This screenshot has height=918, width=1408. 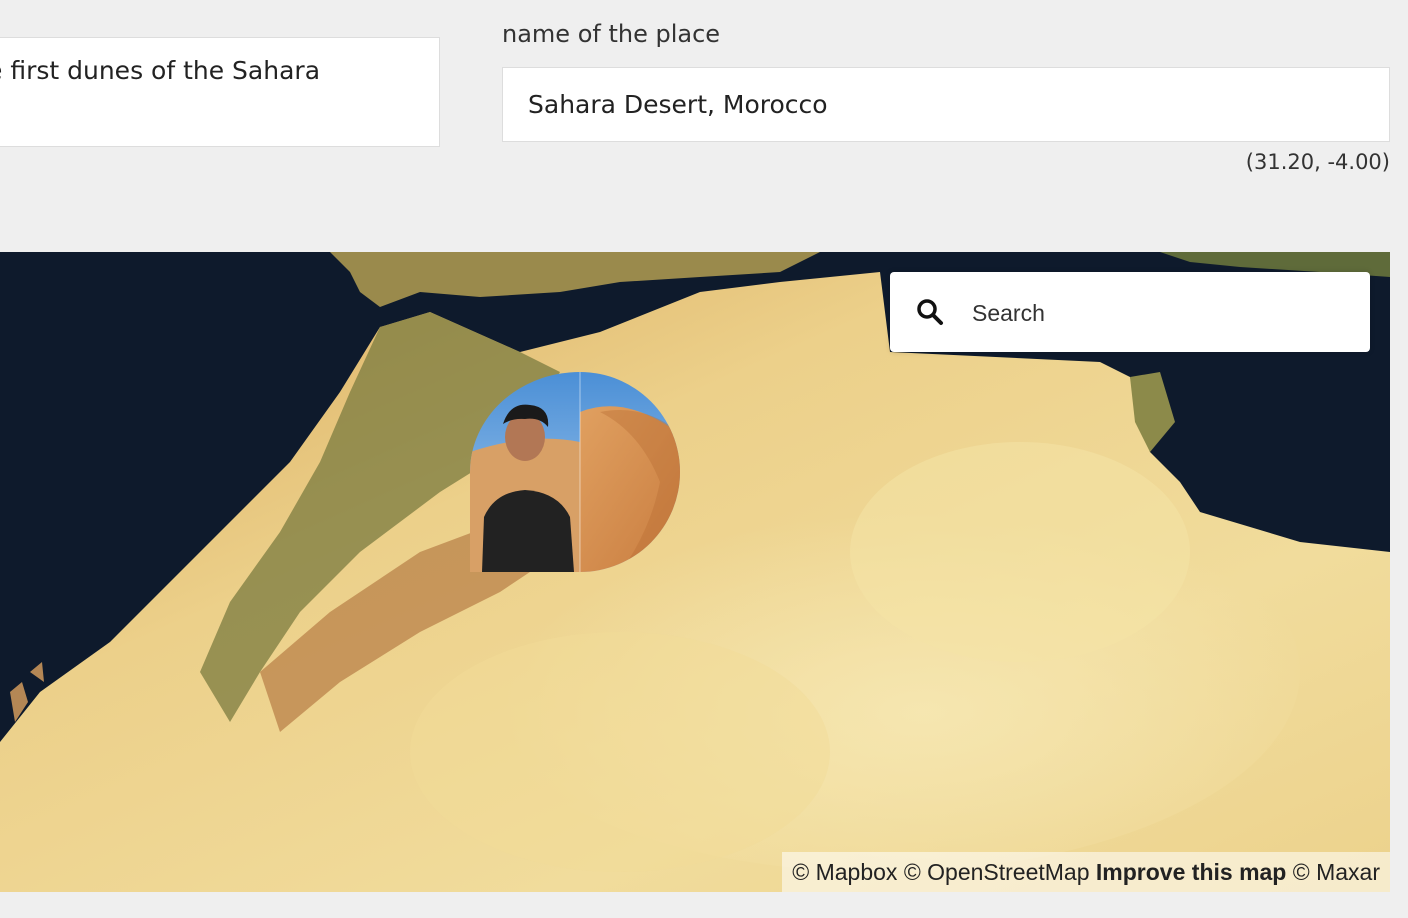 I want to click on mapbox-attribution: © Mapbox, so click(x=844, y=872).